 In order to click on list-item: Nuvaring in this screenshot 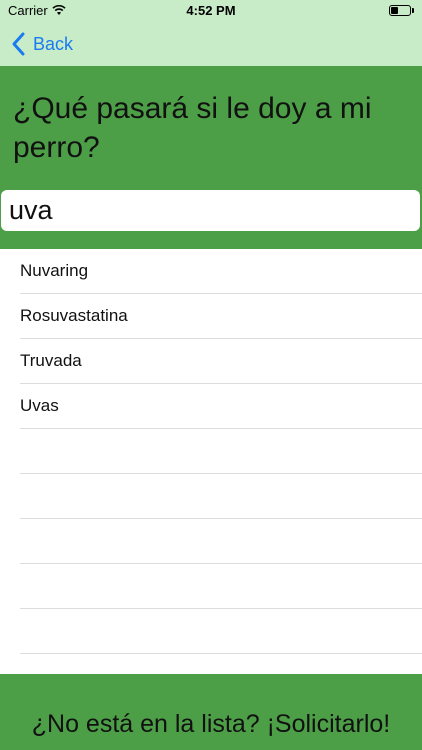, I will do `click(211, 271)`.